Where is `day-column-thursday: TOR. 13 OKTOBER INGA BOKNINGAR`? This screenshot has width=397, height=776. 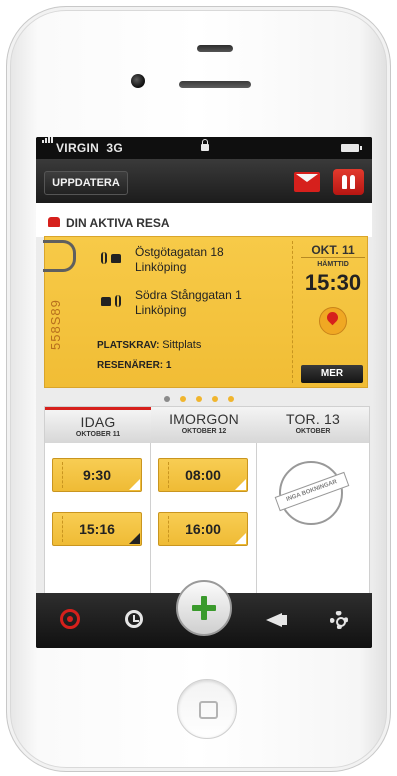 day-column-thursday: TOR. 13 OKTOBER INGA BOKNINGAR is located at coordinates (313, 502).